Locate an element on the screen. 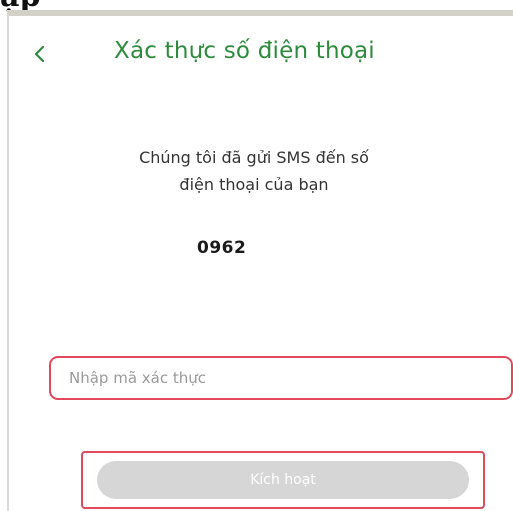 Image resolution: width=513 pixels, height=511 pixels. verification-code-input is located at coordinates (281, 378).